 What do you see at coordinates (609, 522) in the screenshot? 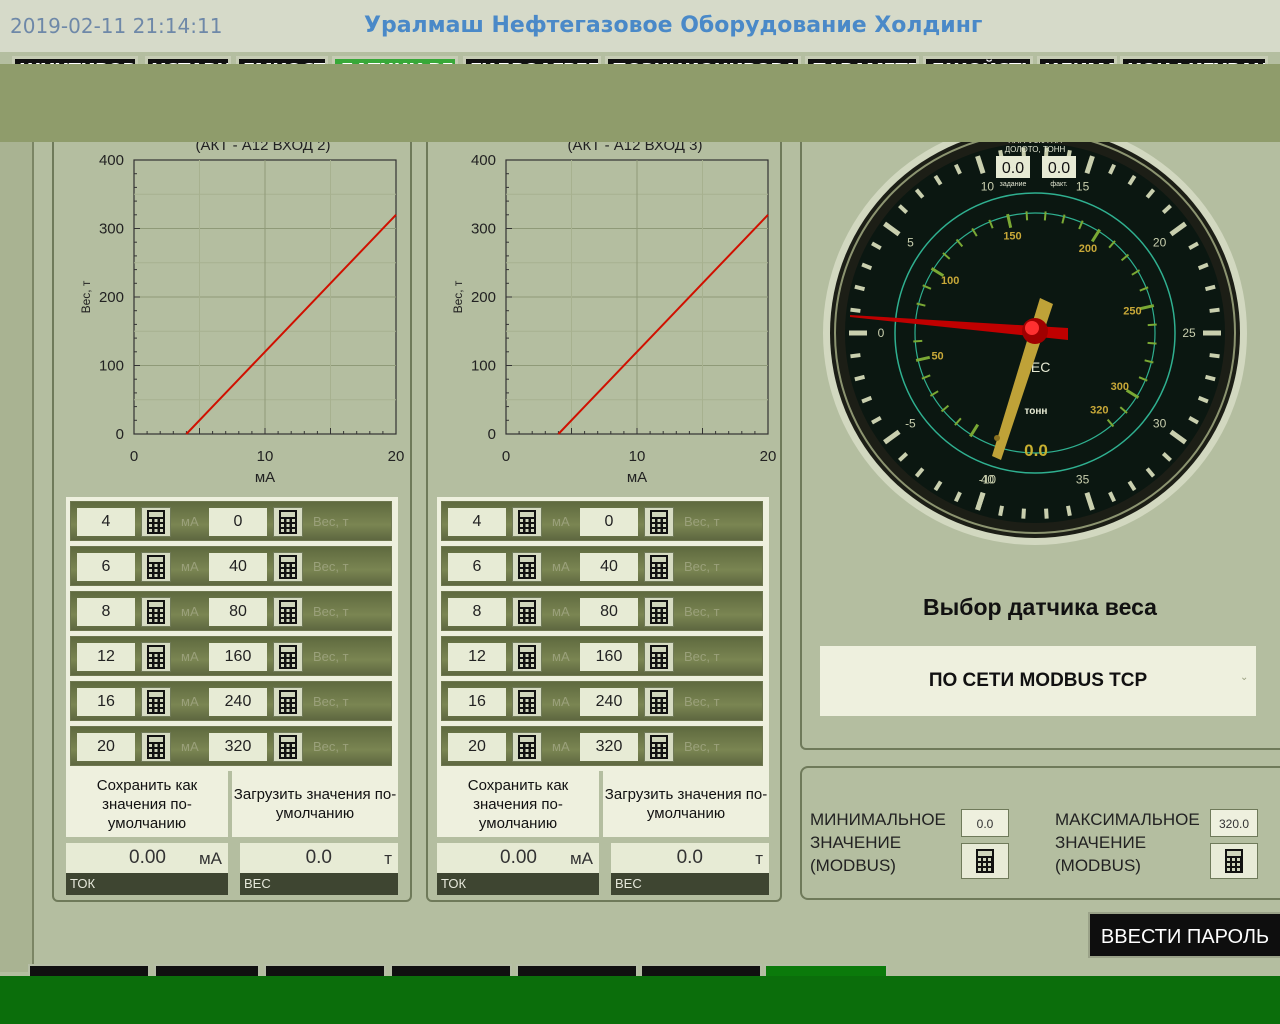
I see `ton-value: 0` at bounding box center [609, 522].